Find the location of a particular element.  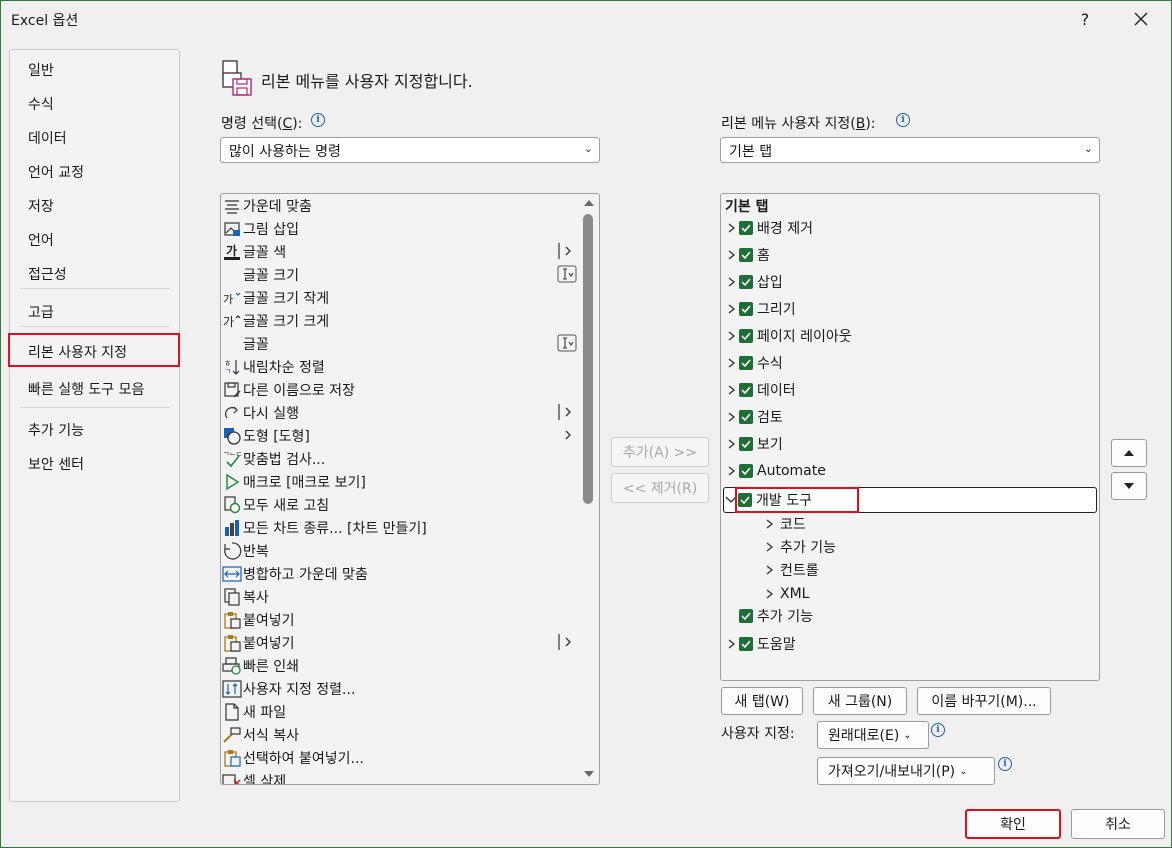

tree-item-tab: 배경 제거 is located at coordinates (769, 228).